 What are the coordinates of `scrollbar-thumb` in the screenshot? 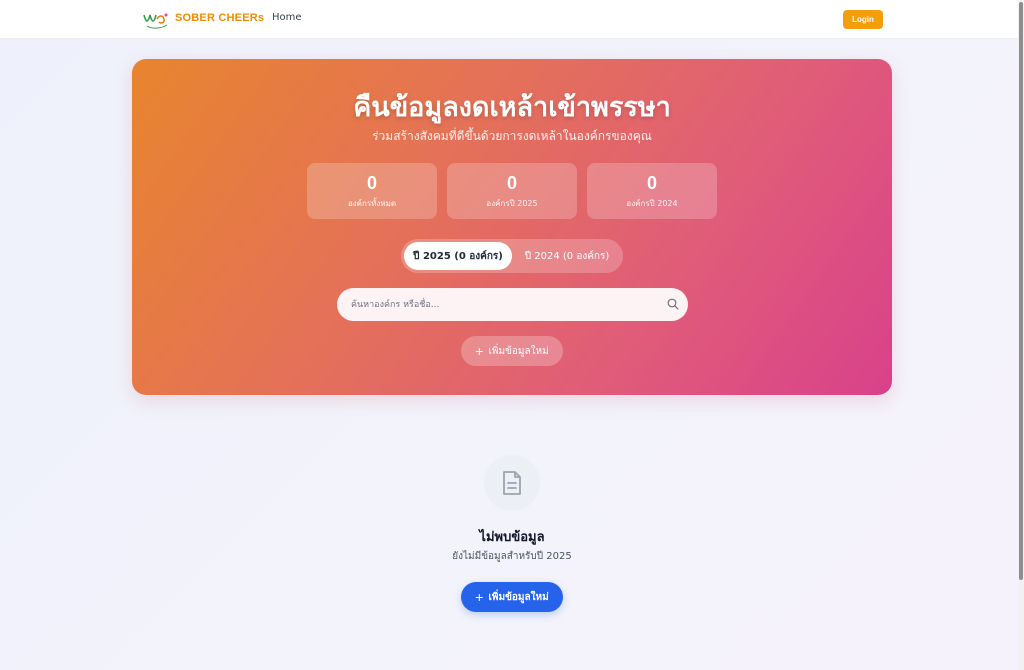 It's located at (1021, 291).